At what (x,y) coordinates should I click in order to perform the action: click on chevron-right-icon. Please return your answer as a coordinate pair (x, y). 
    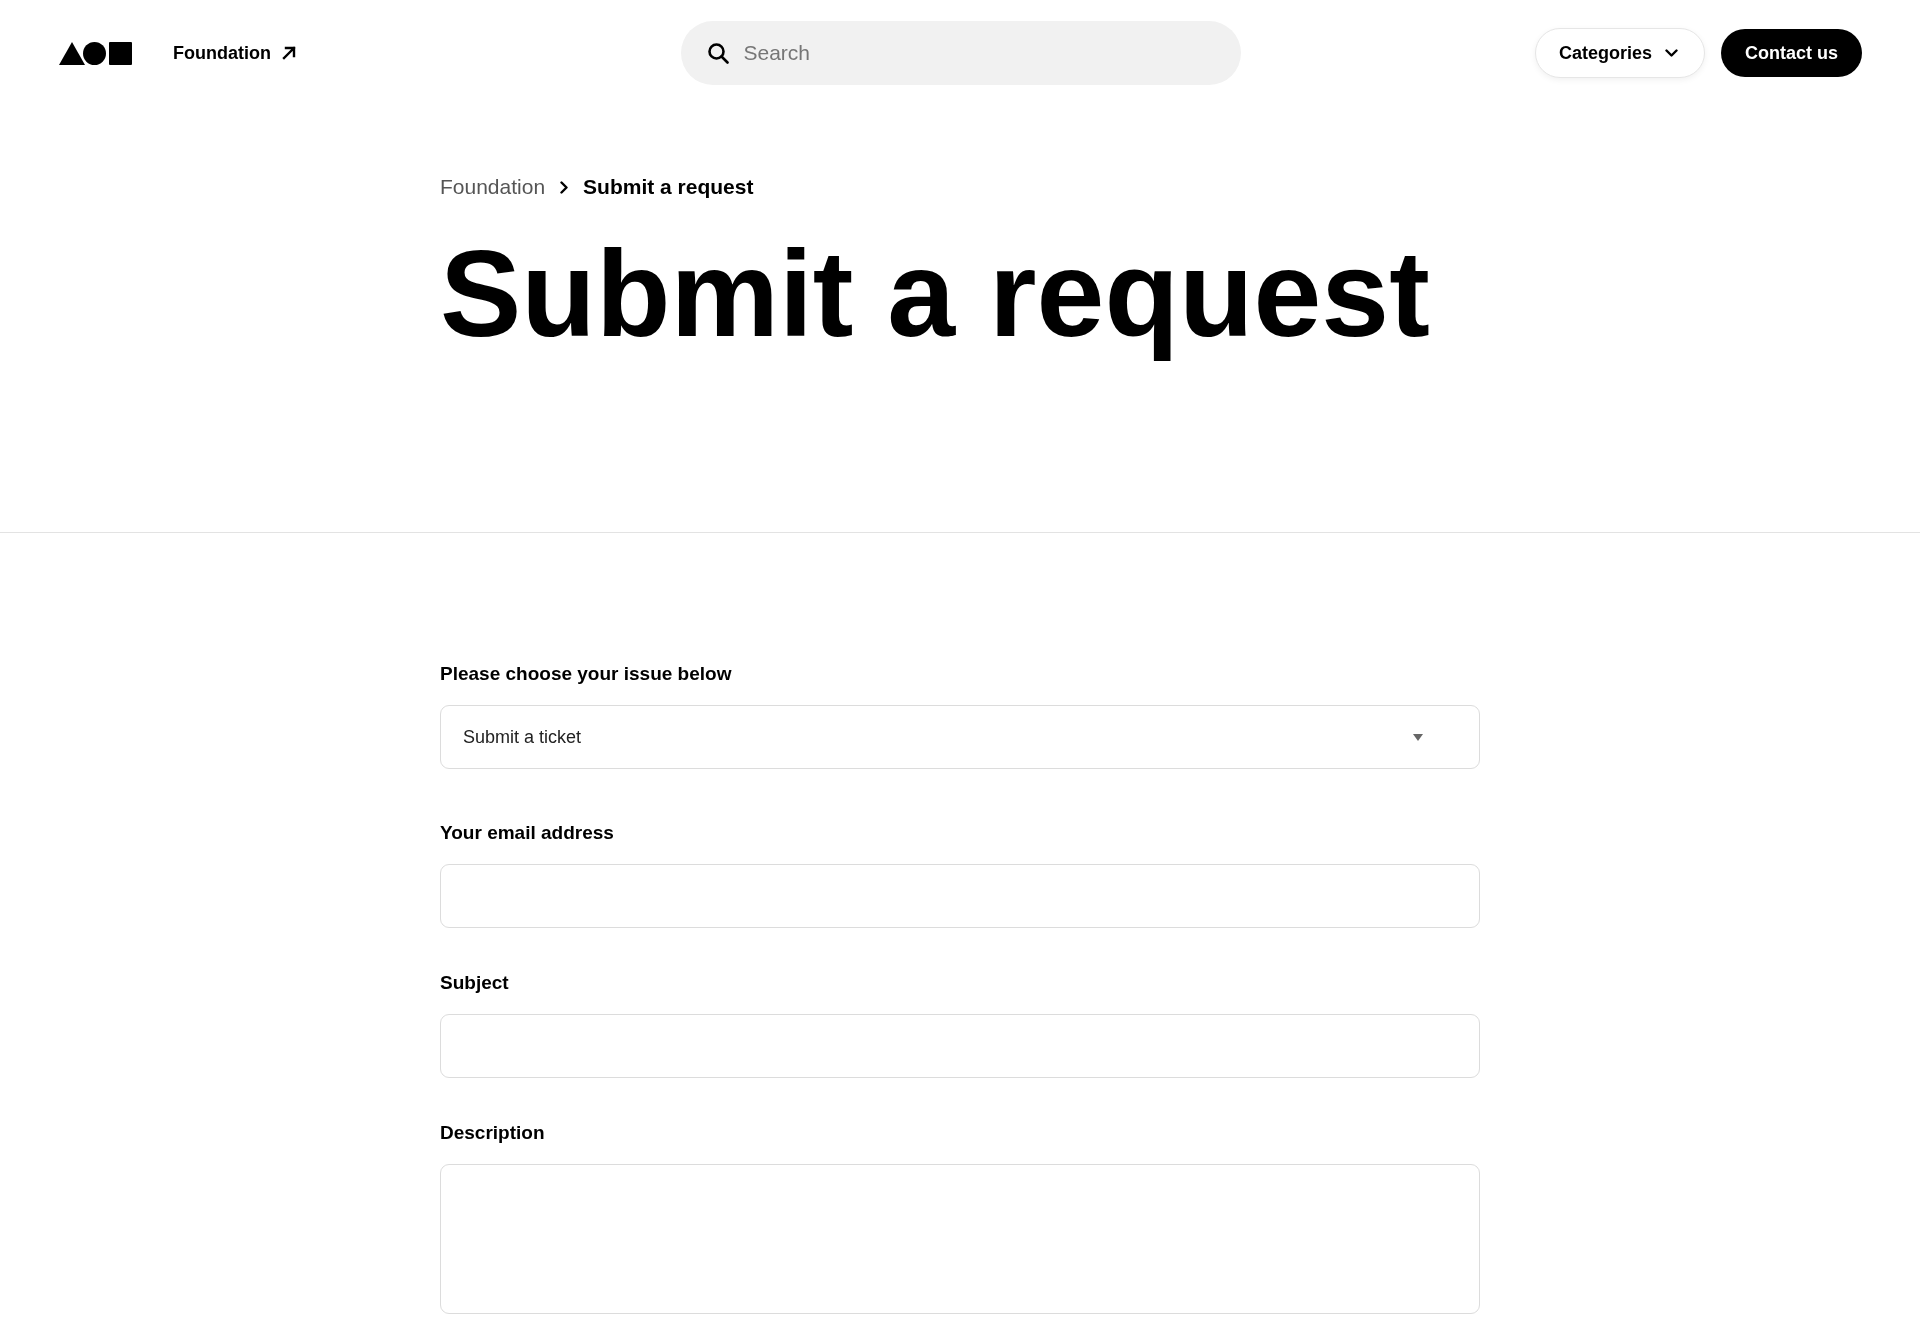
    Looking at the image, I should click on (564, 187).